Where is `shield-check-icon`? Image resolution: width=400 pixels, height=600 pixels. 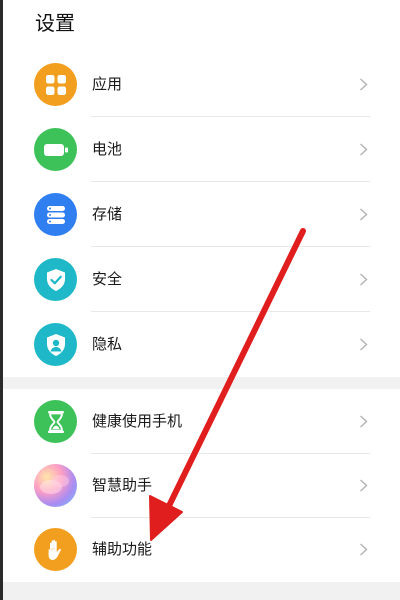
shield-check-icon is located at coordinates (55, 279).